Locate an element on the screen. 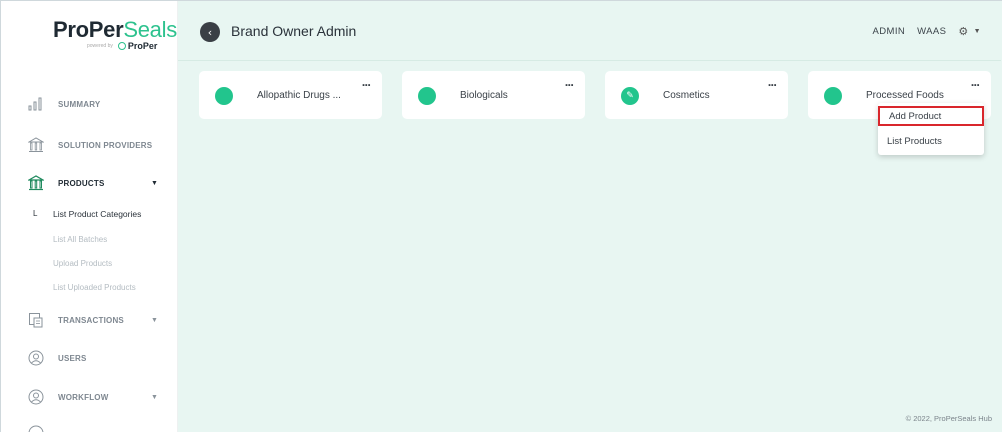 Image resolution: width=1002 pixels, height=432 pixels. sidebar-subitem-upload-products: Upload Products is located at coordinates (82, 263).